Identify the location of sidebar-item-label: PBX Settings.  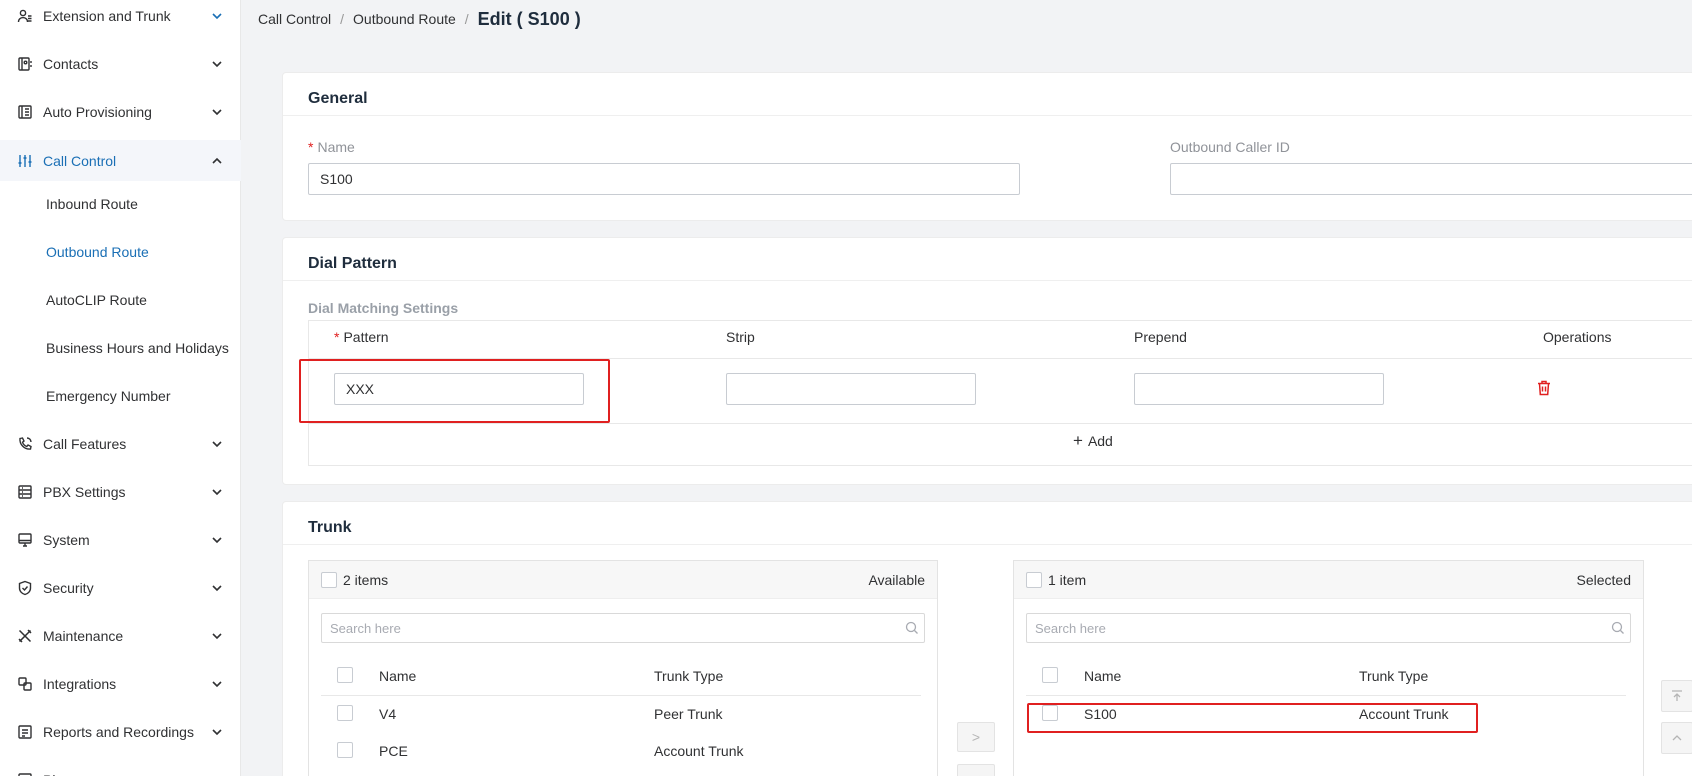
(84, 492).